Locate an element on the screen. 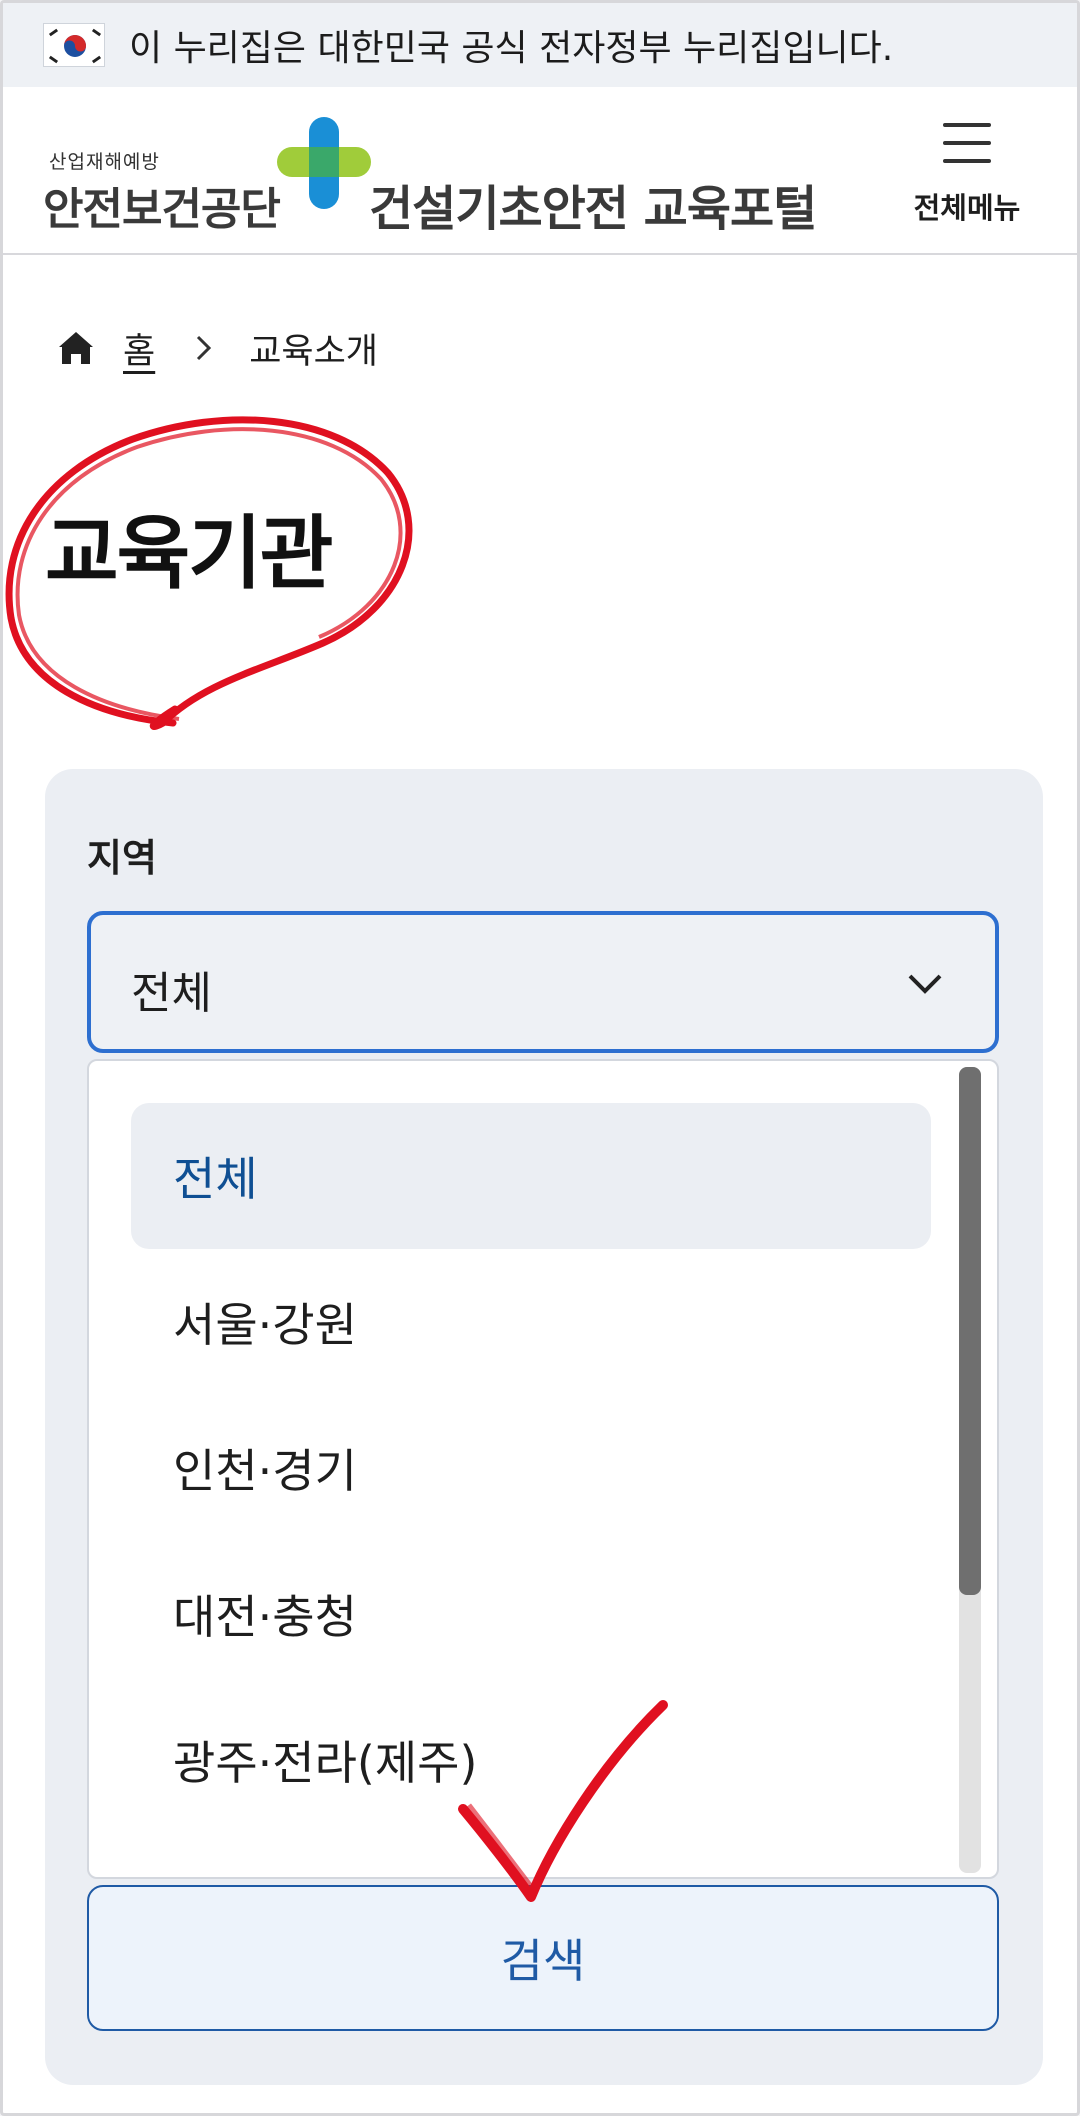 The width and height of the screenshot is (1080, 2116). region-option-daejeon-chungcheong: 대전·충청 is located at coordinates (531, 1614).